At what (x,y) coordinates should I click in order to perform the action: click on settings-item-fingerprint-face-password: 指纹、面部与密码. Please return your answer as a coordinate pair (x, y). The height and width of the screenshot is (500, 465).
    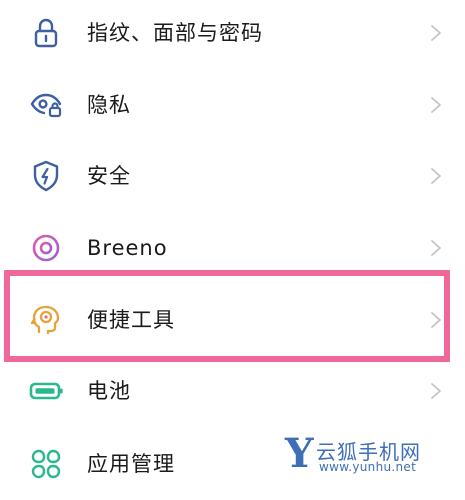
    Looking at the image, I should click on (232, 34).